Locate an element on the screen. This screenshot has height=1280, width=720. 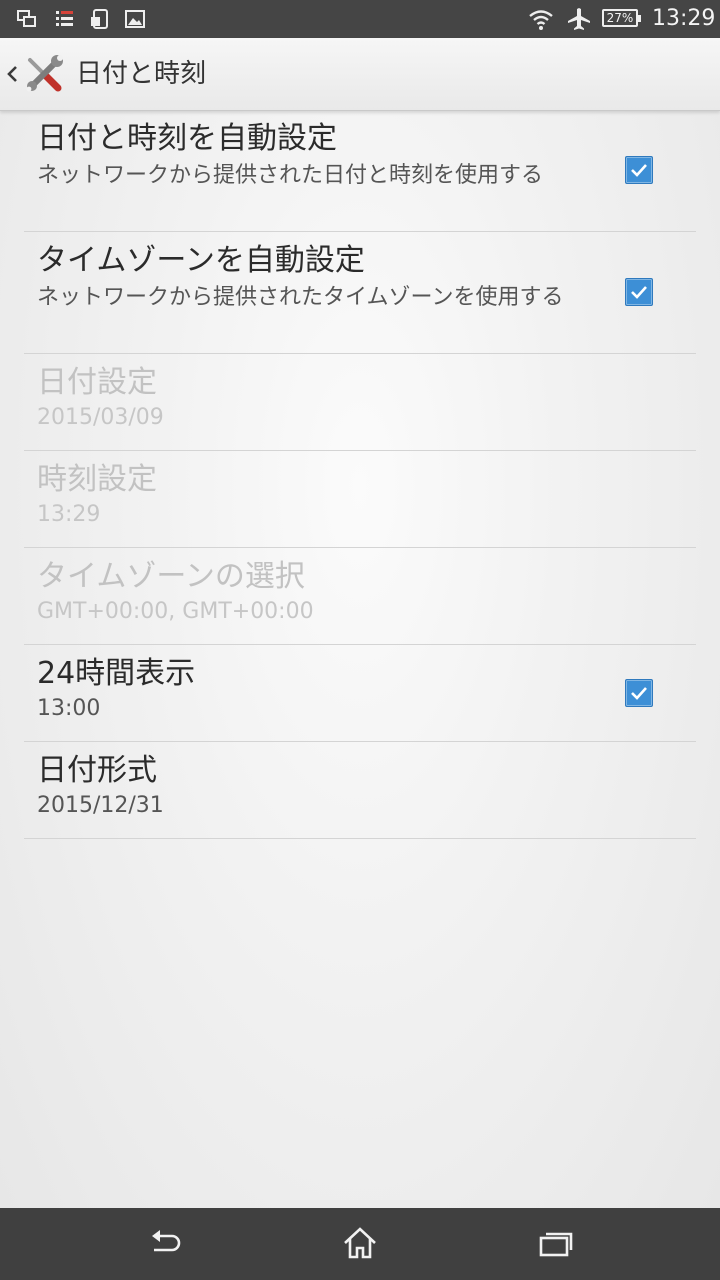
setting-title: 日付設定 is located at coordinates (97, 382).